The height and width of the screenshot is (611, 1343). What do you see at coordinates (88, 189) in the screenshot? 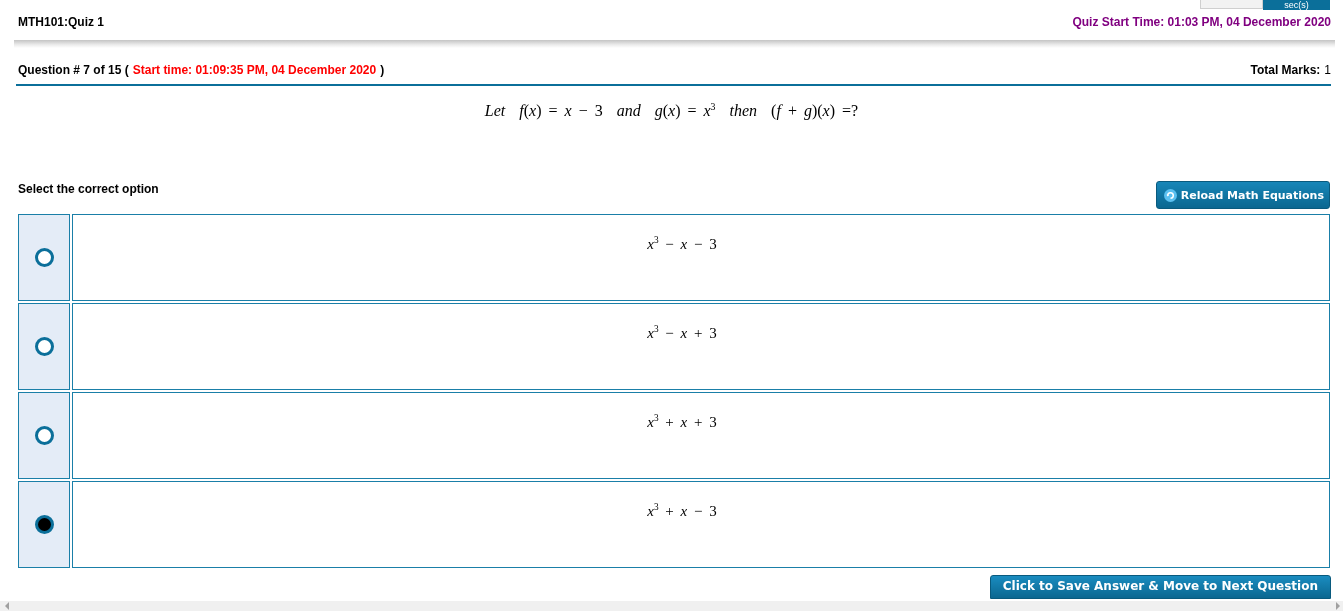
I see `instruction-text: Select the correct option` at bounding box center [88, 189].